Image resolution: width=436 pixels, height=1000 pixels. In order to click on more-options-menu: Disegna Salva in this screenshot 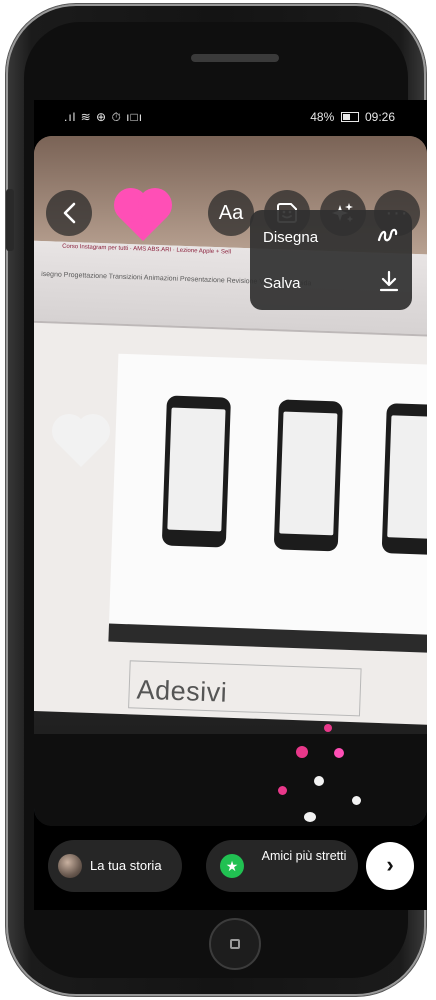, I will do `click(331, 260)`.